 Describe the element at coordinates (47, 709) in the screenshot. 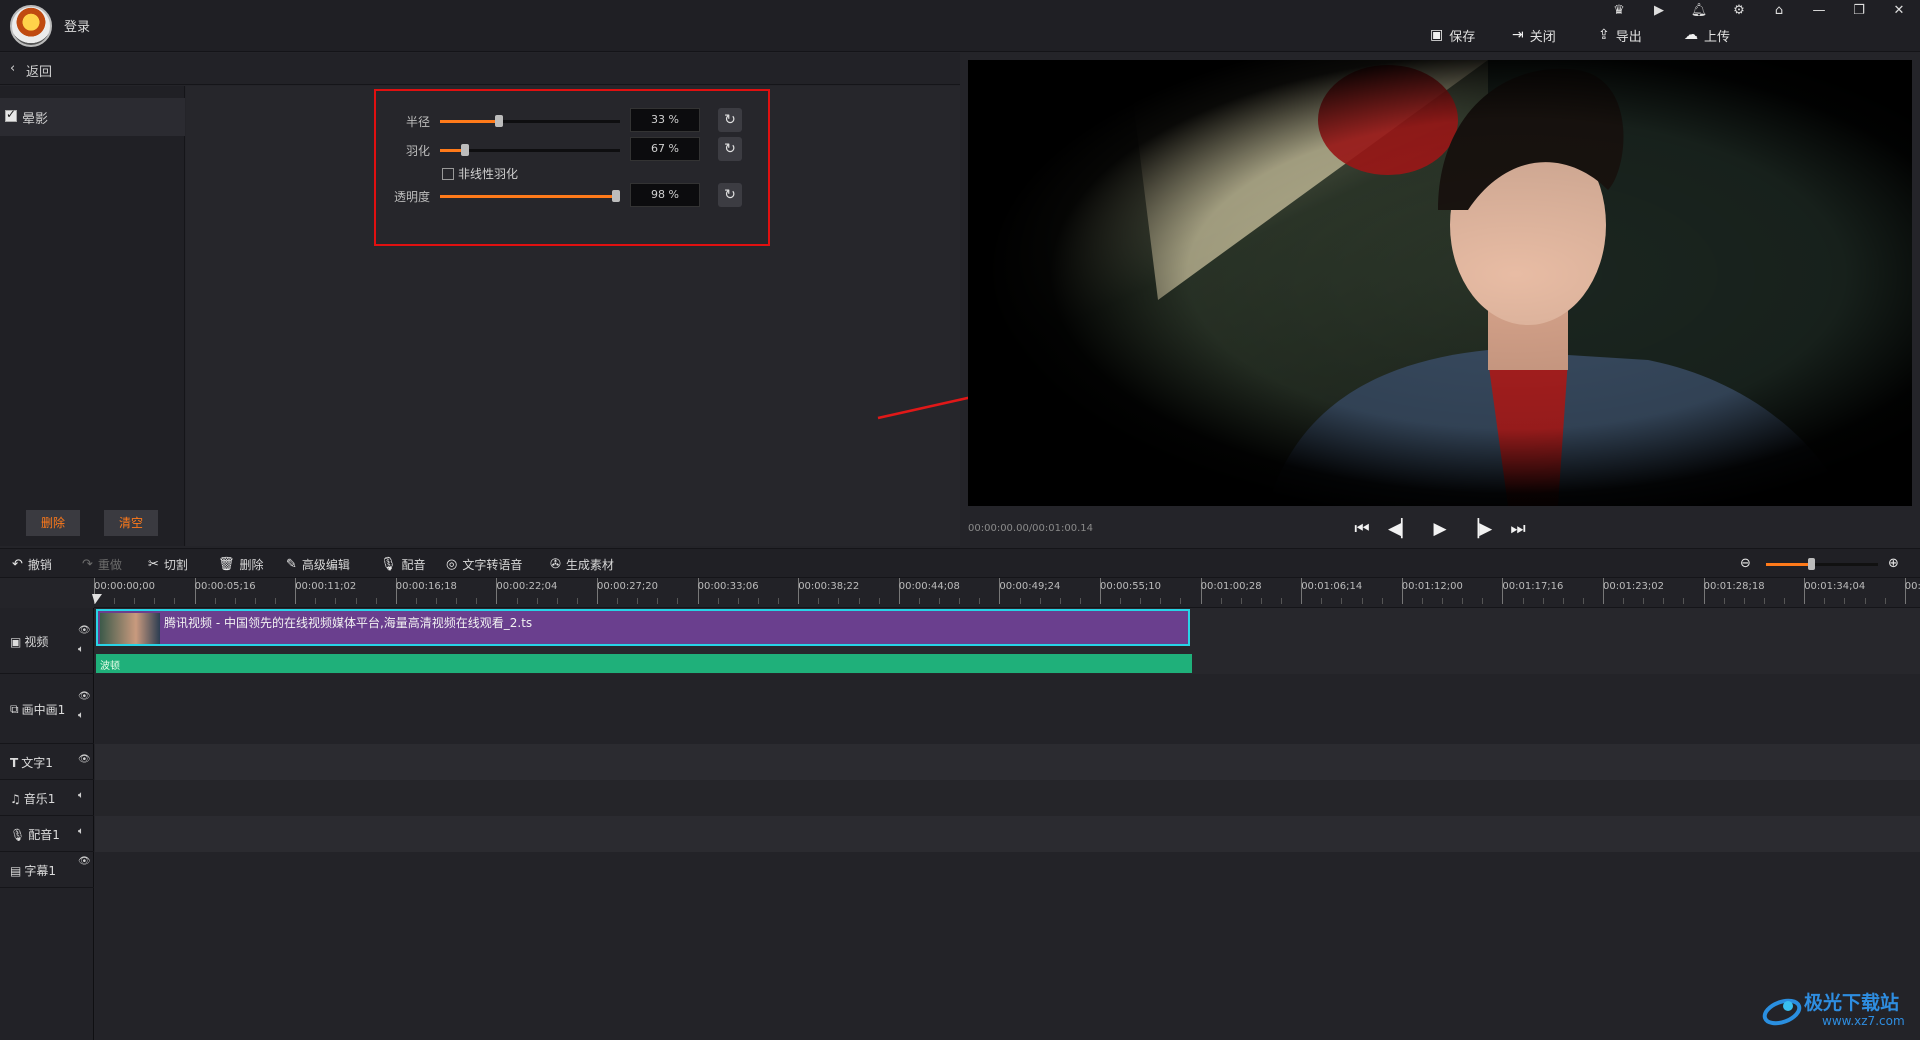

I see `track-header-pip: ⧉ 画中画1 👁︎ 🔈︎` at that location.